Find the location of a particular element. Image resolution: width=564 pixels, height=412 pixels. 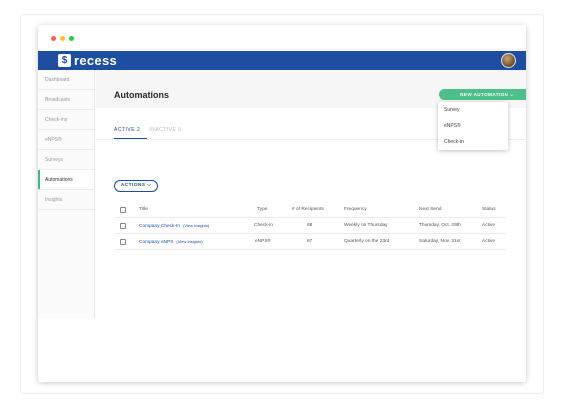

sidebar-item-check-ins: Check-ins is located at coordinates (66, 120).